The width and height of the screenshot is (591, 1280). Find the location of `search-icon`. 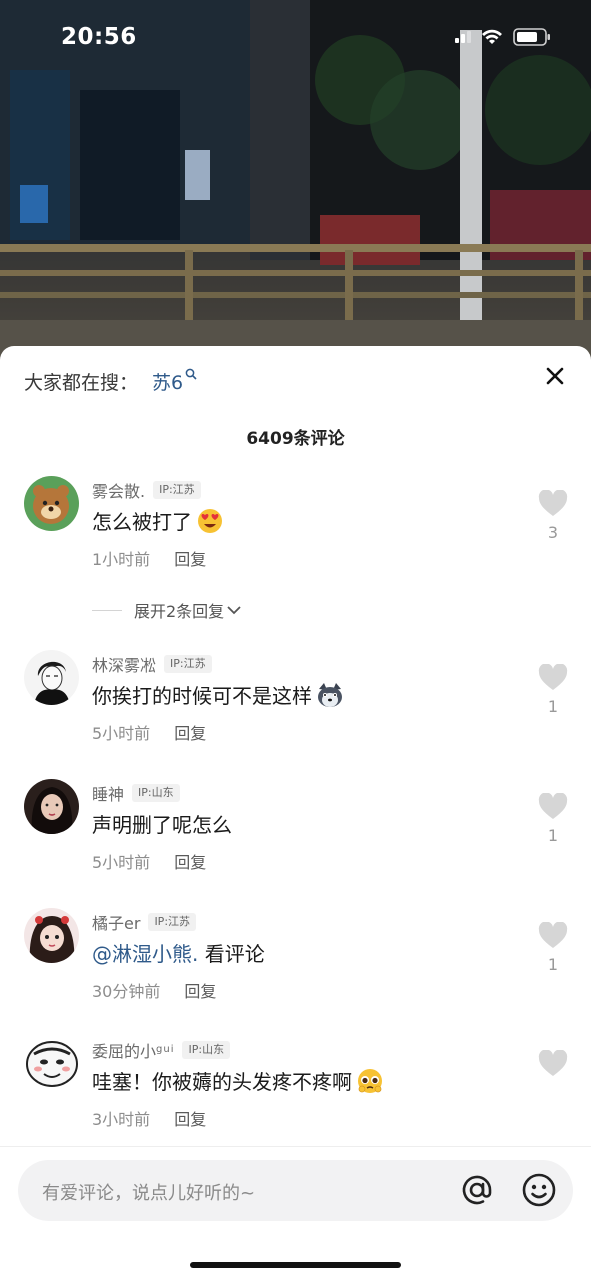

search-icon is located at coordinates (191, 375).